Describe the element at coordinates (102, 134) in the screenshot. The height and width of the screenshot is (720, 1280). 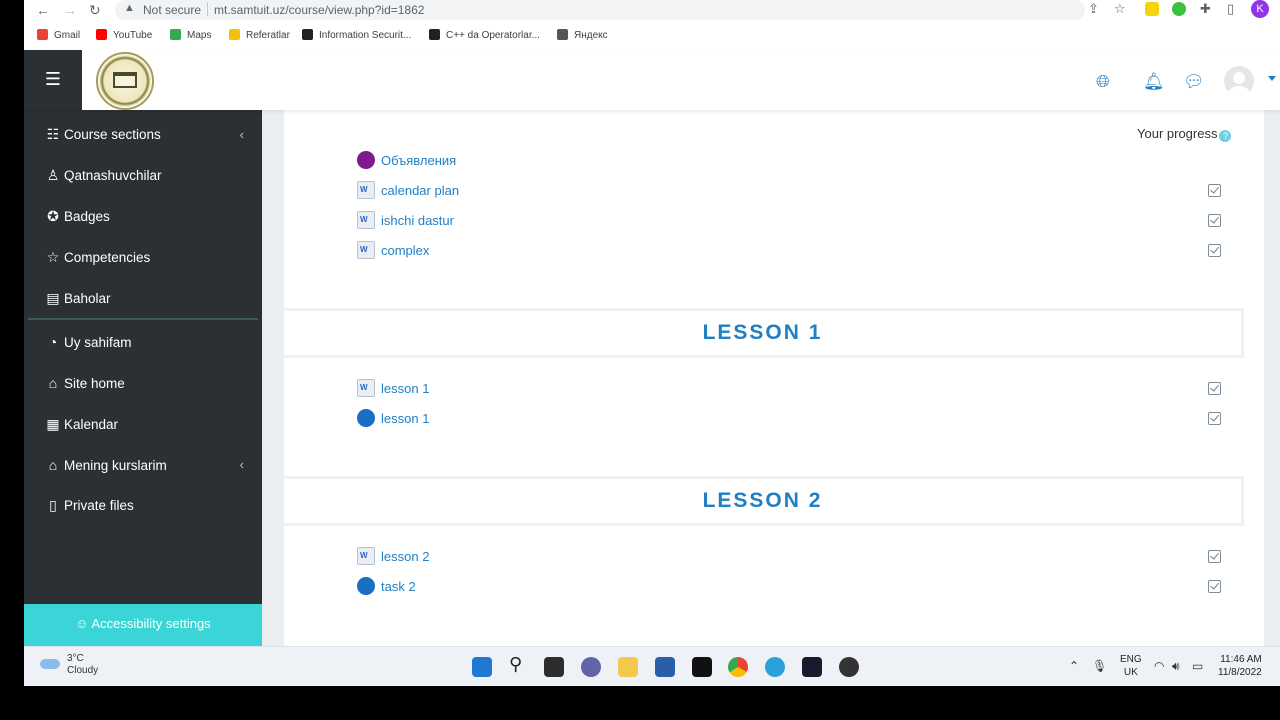
I see `drawer-item-course-sections: ☷ Course sections` at that location.